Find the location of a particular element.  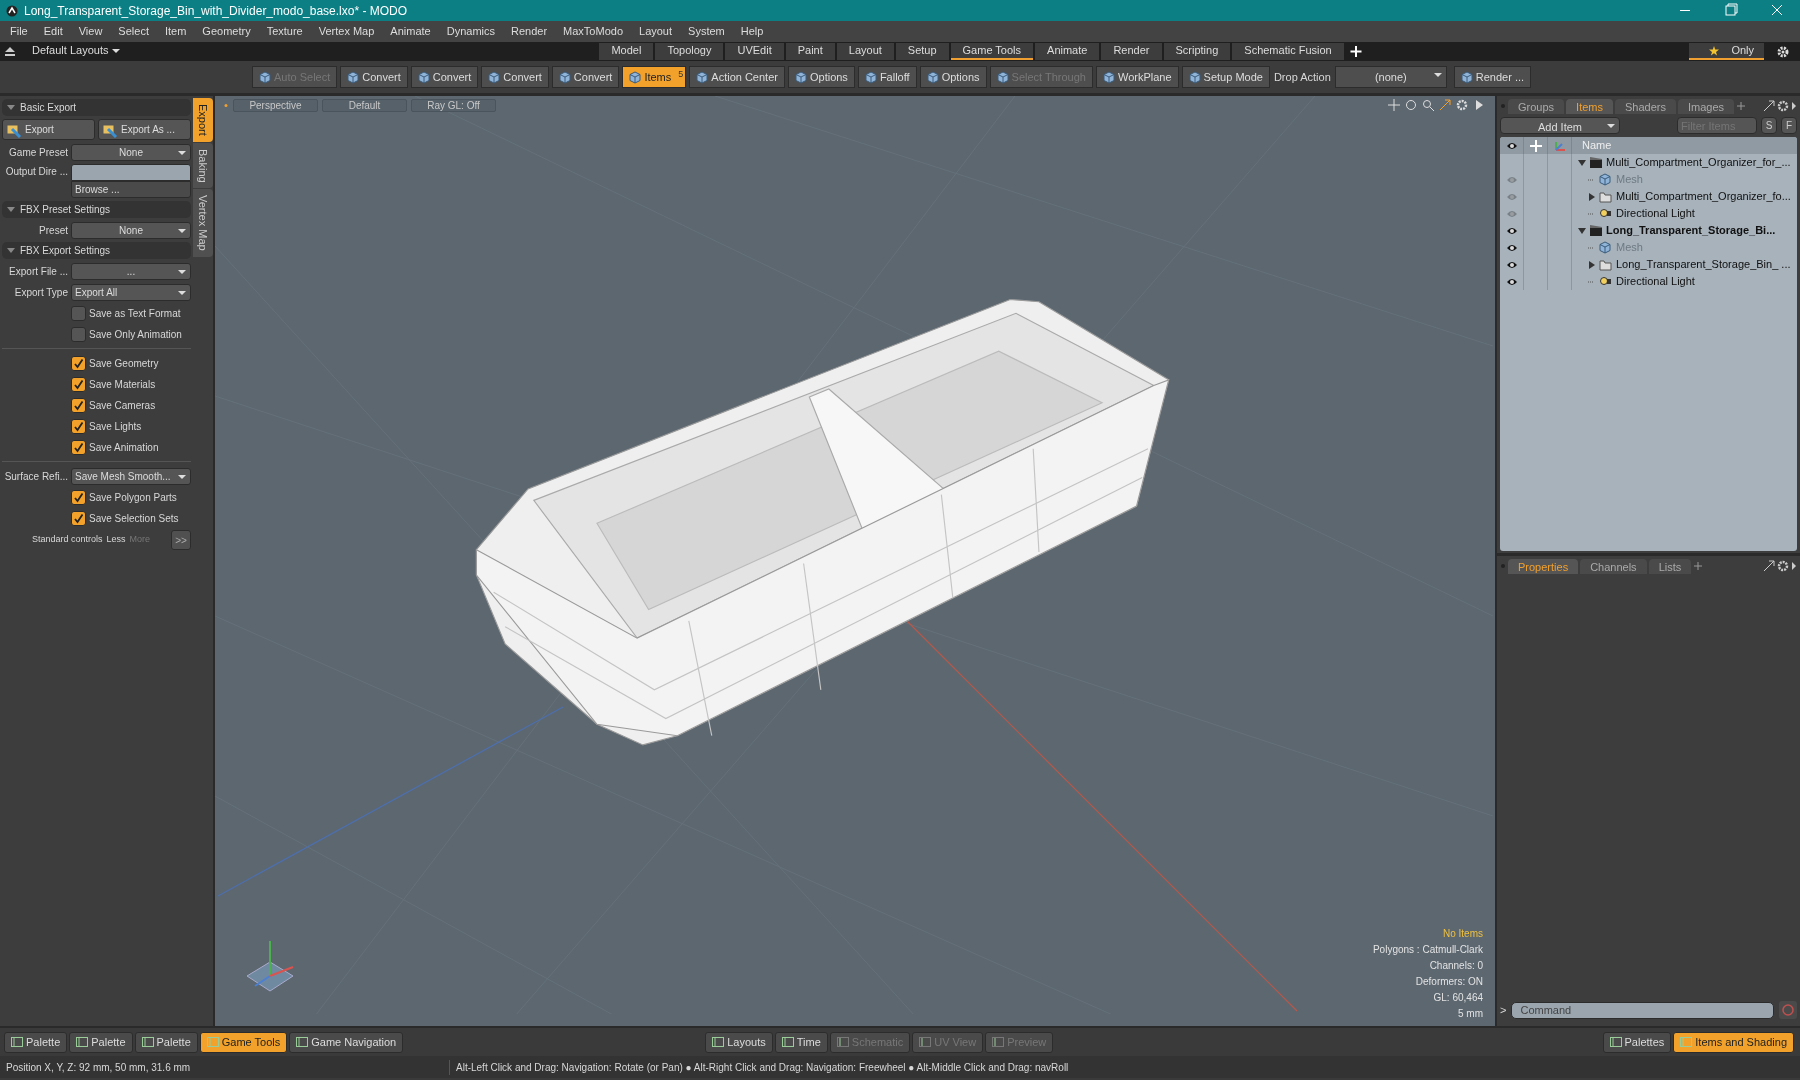

less-link: Less is located at coordinates (116, 540).